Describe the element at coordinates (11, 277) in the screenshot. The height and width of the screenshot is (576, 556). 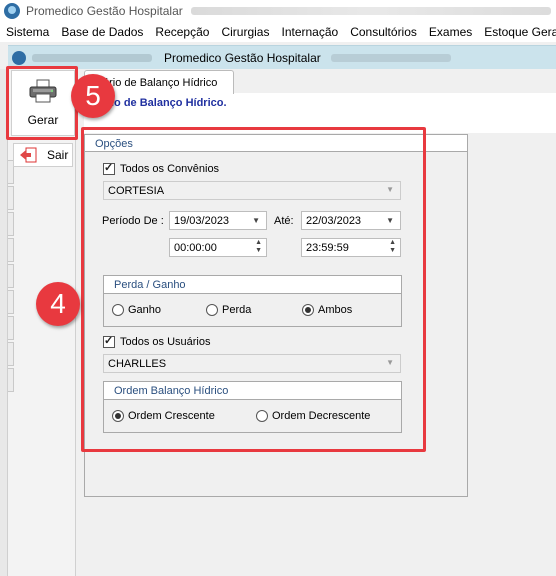
I see `toolbar-marks` at that location.